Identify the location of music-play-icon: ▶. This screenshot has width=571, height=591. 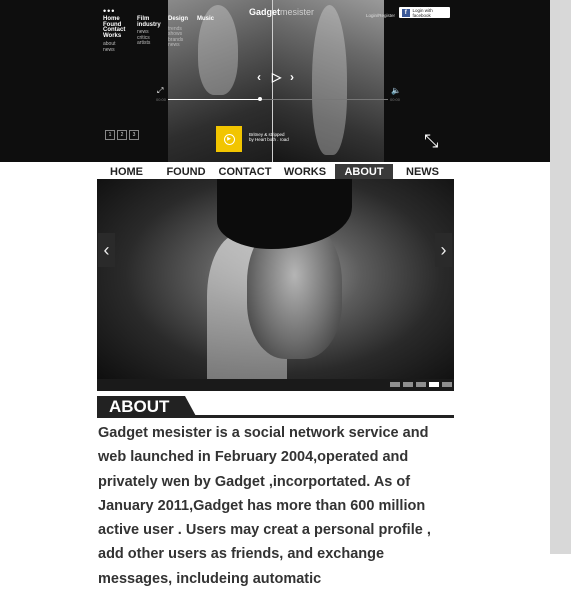
(229, 139).